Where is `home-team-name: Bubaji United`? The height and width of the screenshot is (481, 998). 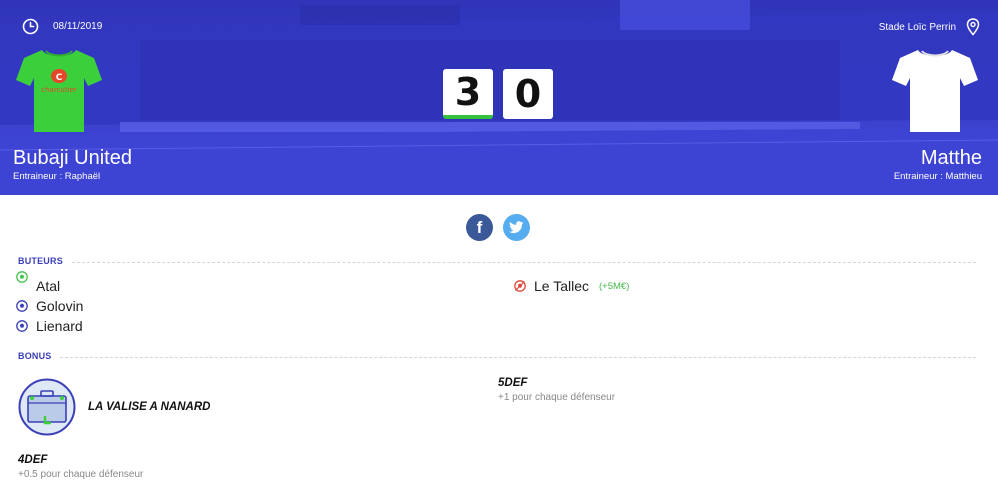 home-team-name: Bubaji United is located at coordinates (72, 158).